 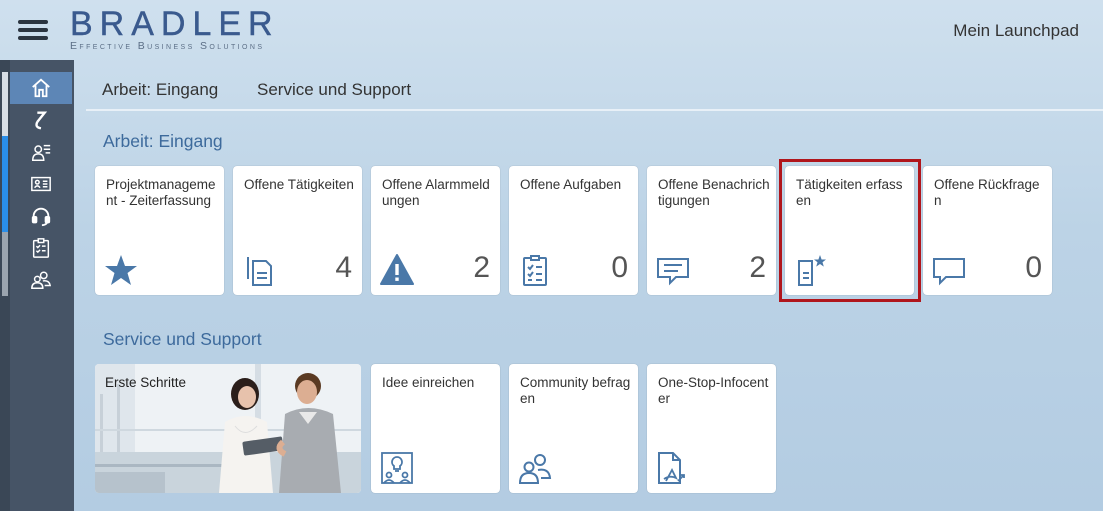 I want to click on sidebar-item-users, so click(x=41, y=152).